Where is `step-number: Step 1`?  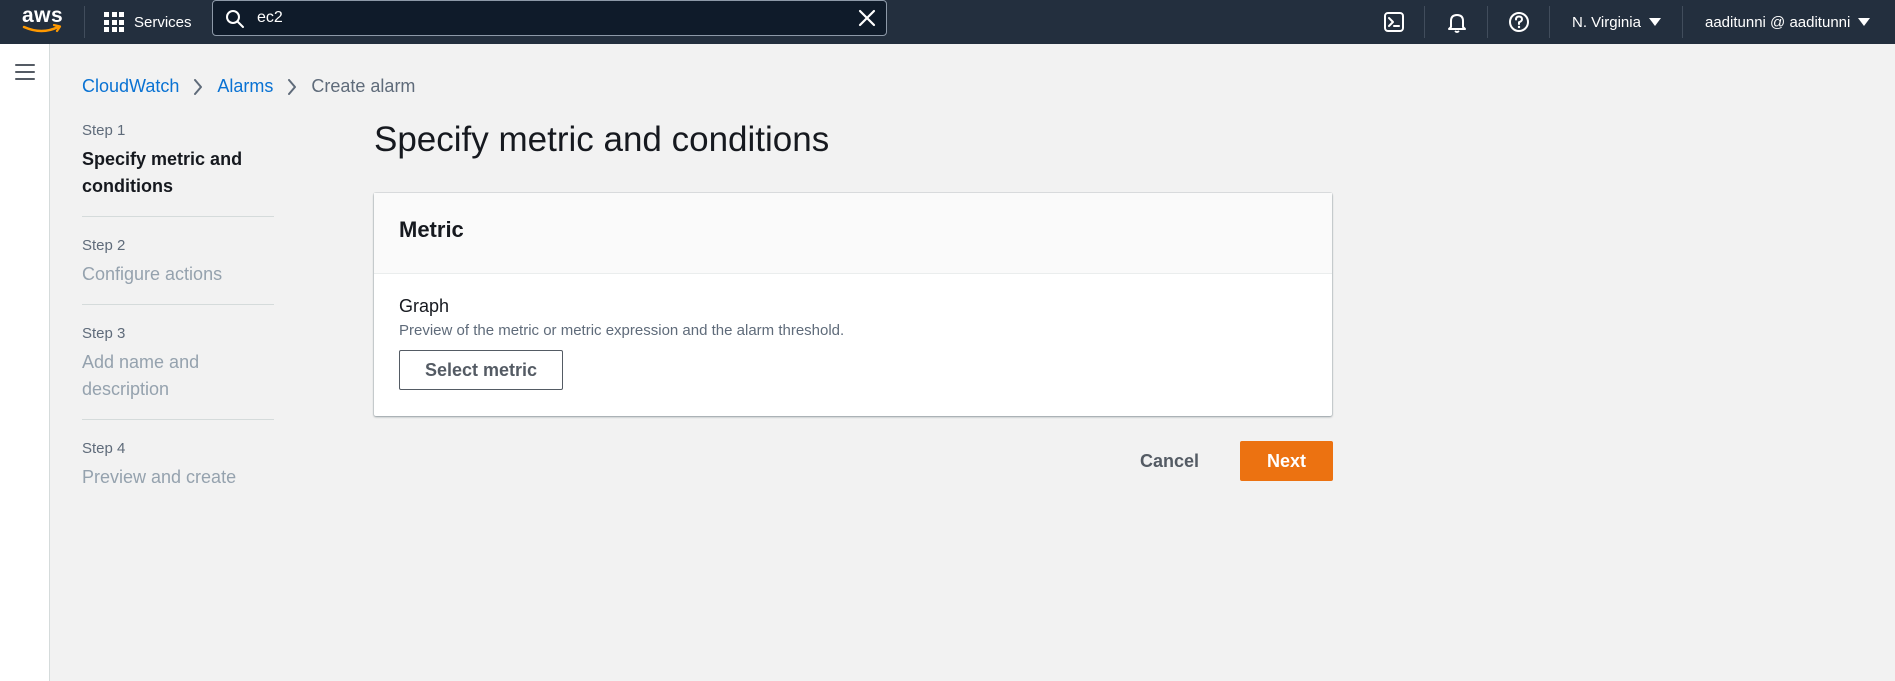 step-number: Step 1 is located at coordinates (104, 130).